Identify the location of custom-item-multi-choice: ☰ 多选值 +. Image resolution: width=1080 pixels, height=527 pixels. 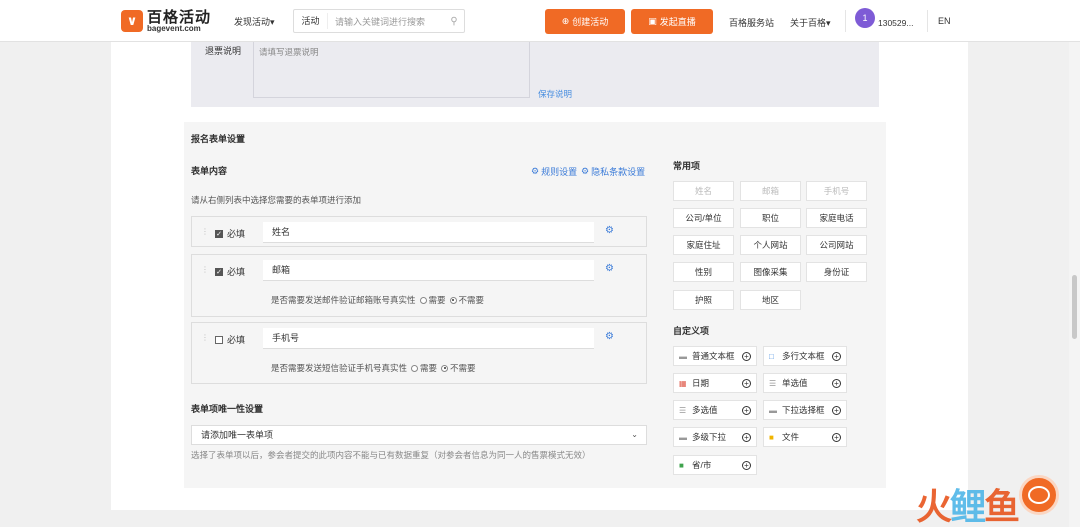
(715, 410).